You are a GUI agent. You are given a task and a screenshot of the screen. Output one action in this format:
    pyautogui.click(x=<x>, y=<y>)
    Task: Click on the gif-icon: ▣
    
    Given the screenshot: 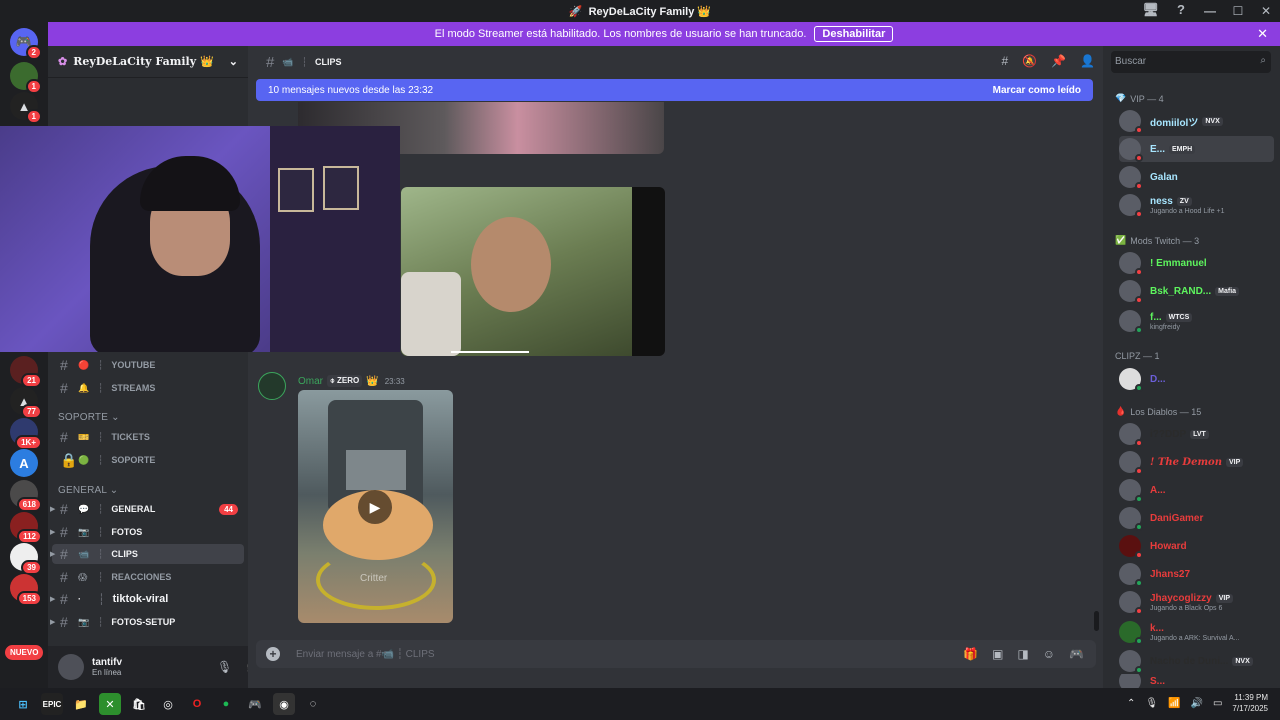 What is the action you would take?
    pyautogui.click(x=997, y=654)
    